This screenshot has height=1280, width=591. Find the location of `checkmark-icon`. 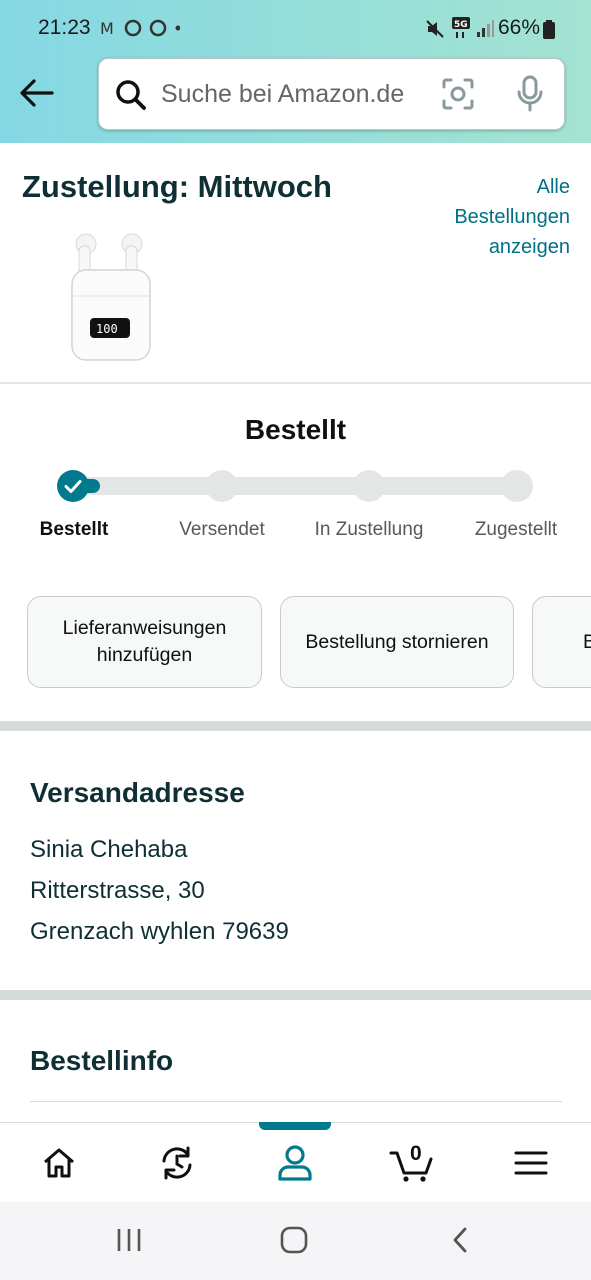

checkmark-icon is located at coordinates (73, 486).